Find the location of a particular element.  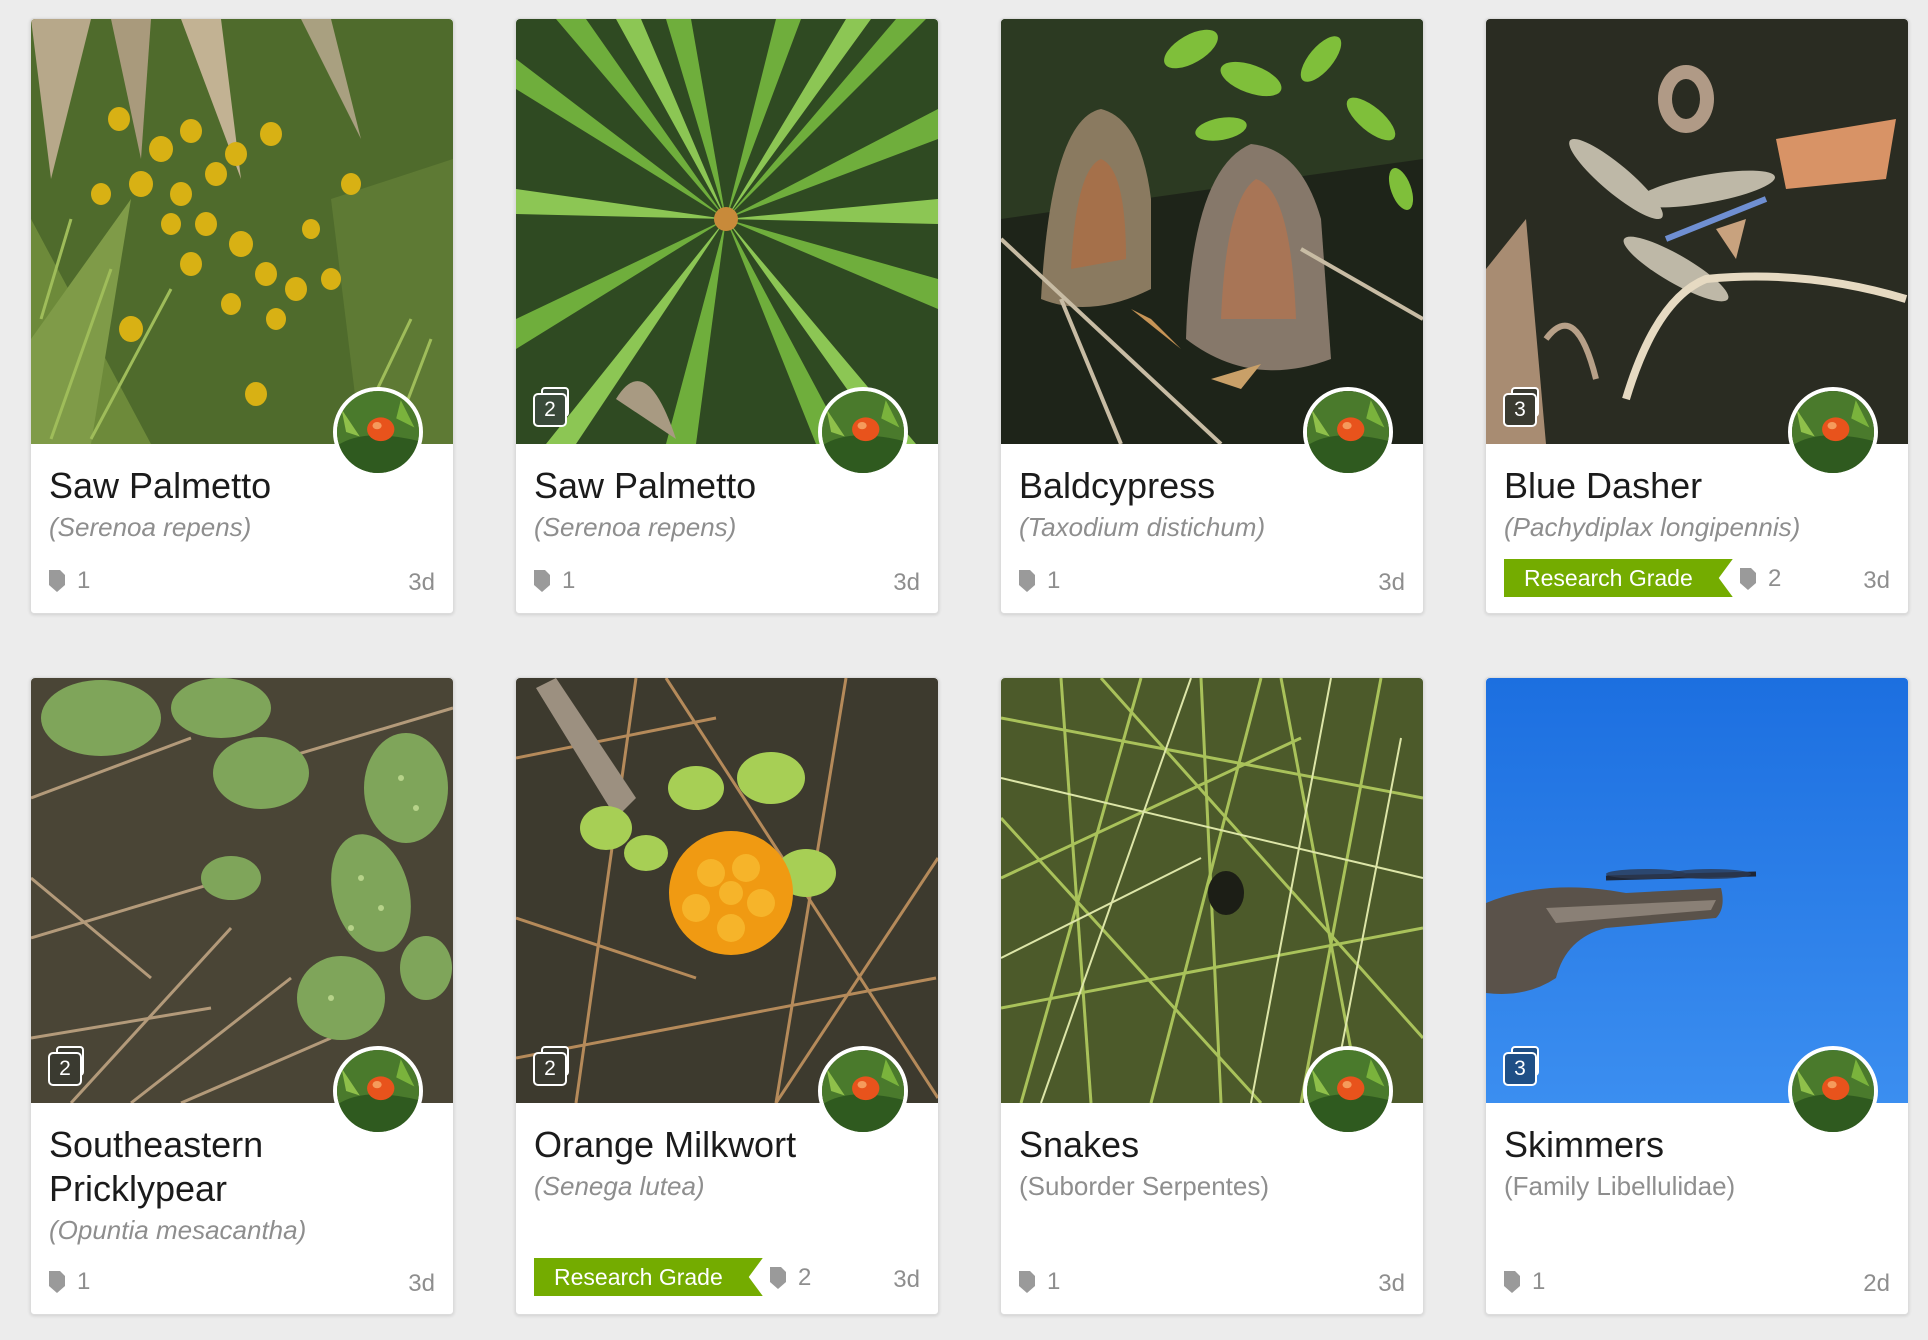

photo-scene-grass is located at coordinates (1212, 890).